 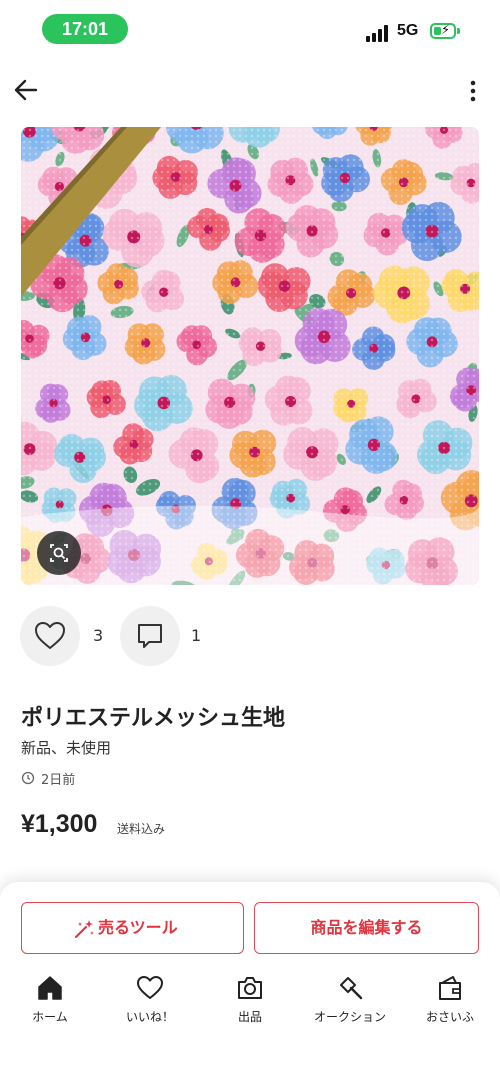 I want to click on posted-label: 2日前, so click(x=58, y=780).